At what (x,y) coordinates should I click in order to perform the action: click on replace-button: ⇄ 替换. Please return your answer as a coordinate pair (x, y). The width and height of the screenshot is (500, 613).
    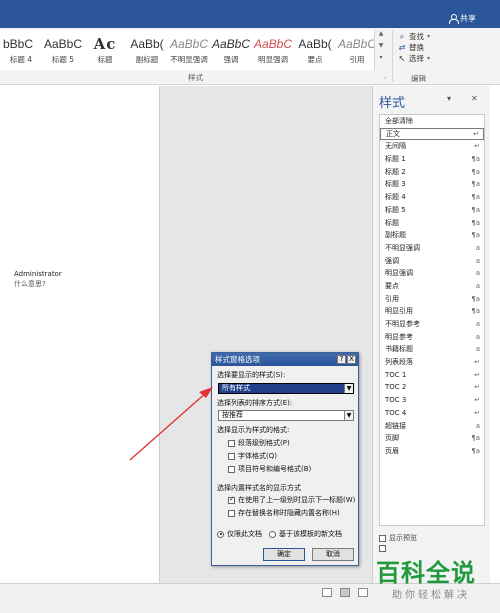
    Looking at the image, I should click on (443, 47).